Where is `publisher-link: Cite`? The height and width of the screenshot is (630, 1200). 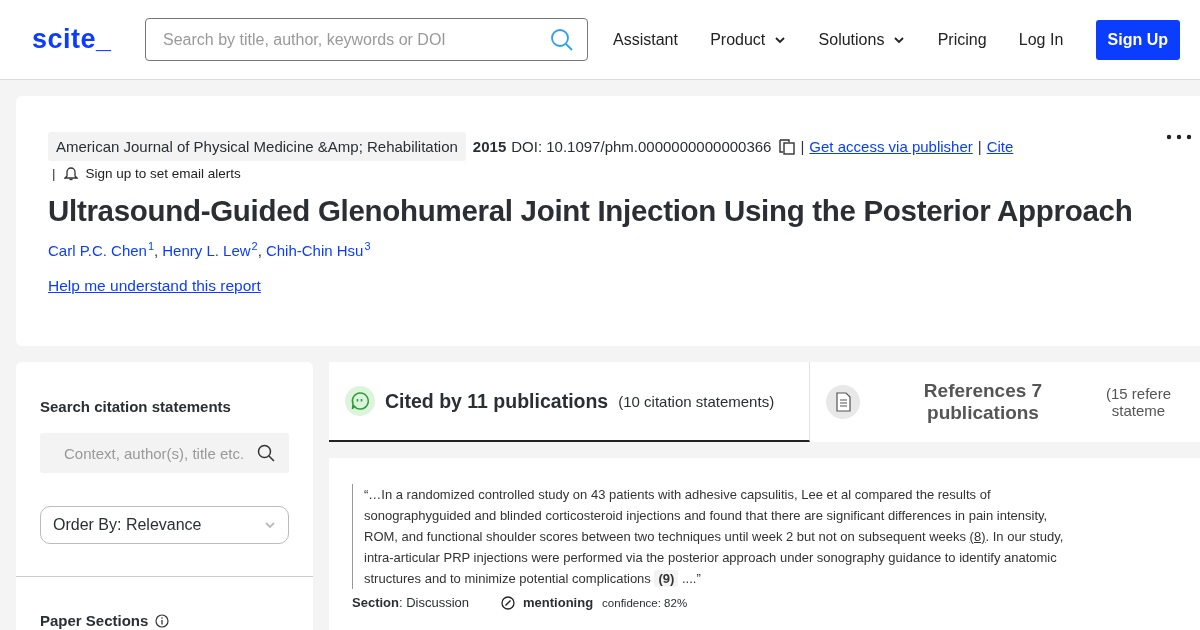
publisher-link: Cite is located at coordinates (1000, 146).